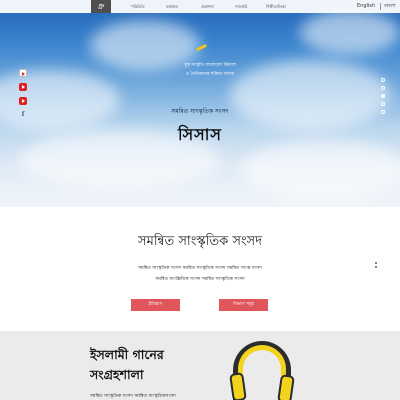 Image resolution: width=400 pixels, height=400 pixels. What do you see at coordinates (210, 65) in the screenshot?
I see `hero-tagline-1: সুস্থ সংস্কৃতি বাংলাদেশ বিকাশে` at bounding box center [210, 65].